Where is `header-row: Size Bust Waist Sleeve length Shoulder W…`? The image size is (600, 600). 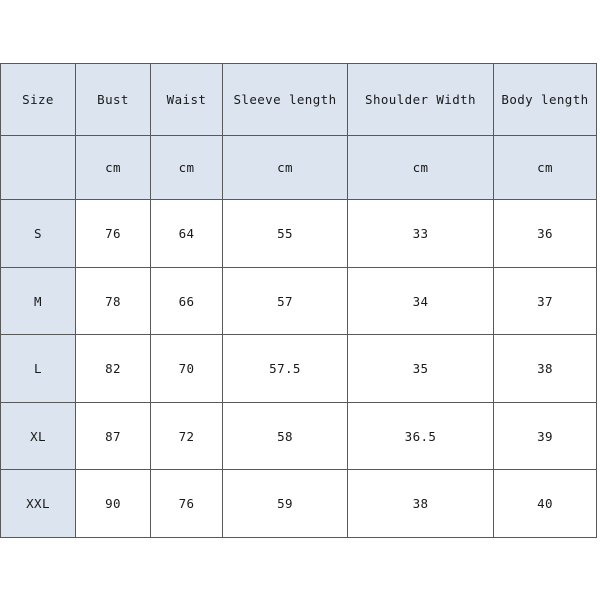 header-row: Size Bust Waist Sleeve length Shoulder W… is located at coordinates (298, 99).